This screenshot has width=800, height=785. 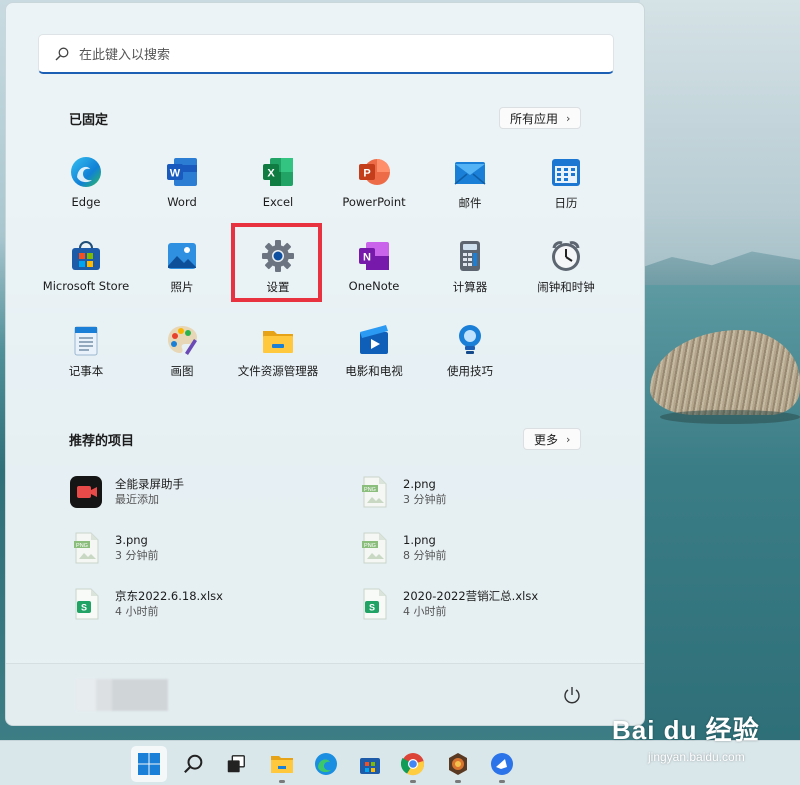 I want to click on pinned-app-notepad: 记事本, so click(x=86, y=347).